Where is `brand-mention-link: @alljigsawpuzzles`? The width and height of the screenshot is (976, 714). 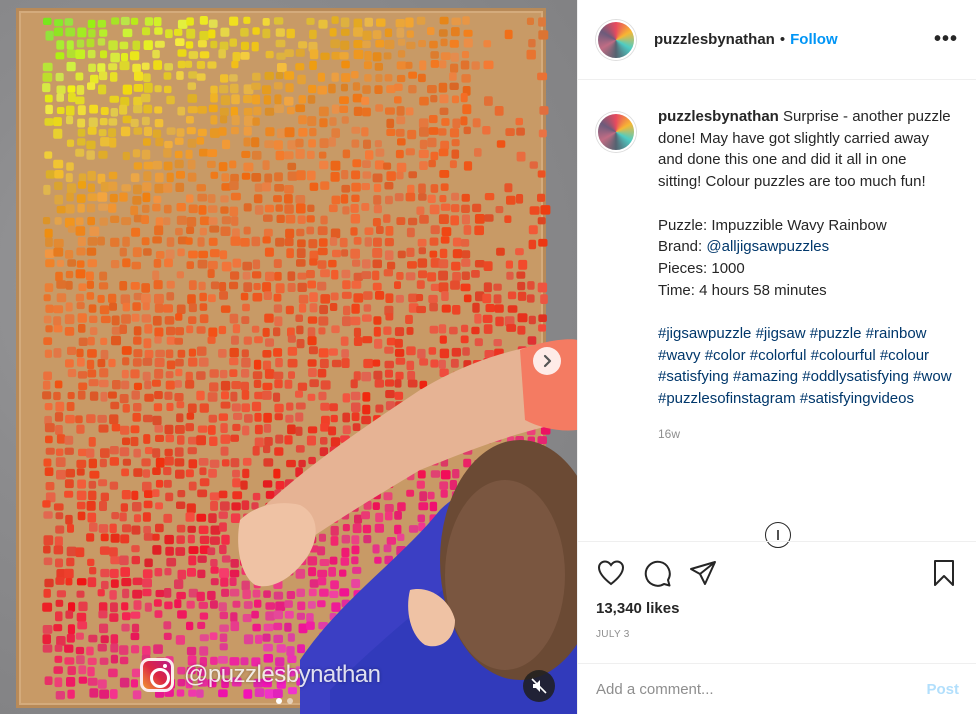
brand-mention-link: @alljigsawpuzzles is located at coordinates (767, 246).